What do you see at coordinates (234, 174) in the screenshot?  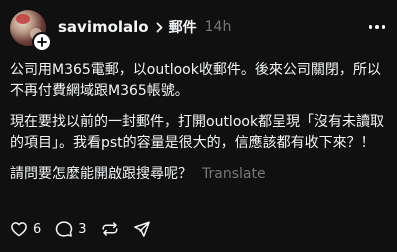 I see `translate-link: Translate` at bounding box center [234, 174].